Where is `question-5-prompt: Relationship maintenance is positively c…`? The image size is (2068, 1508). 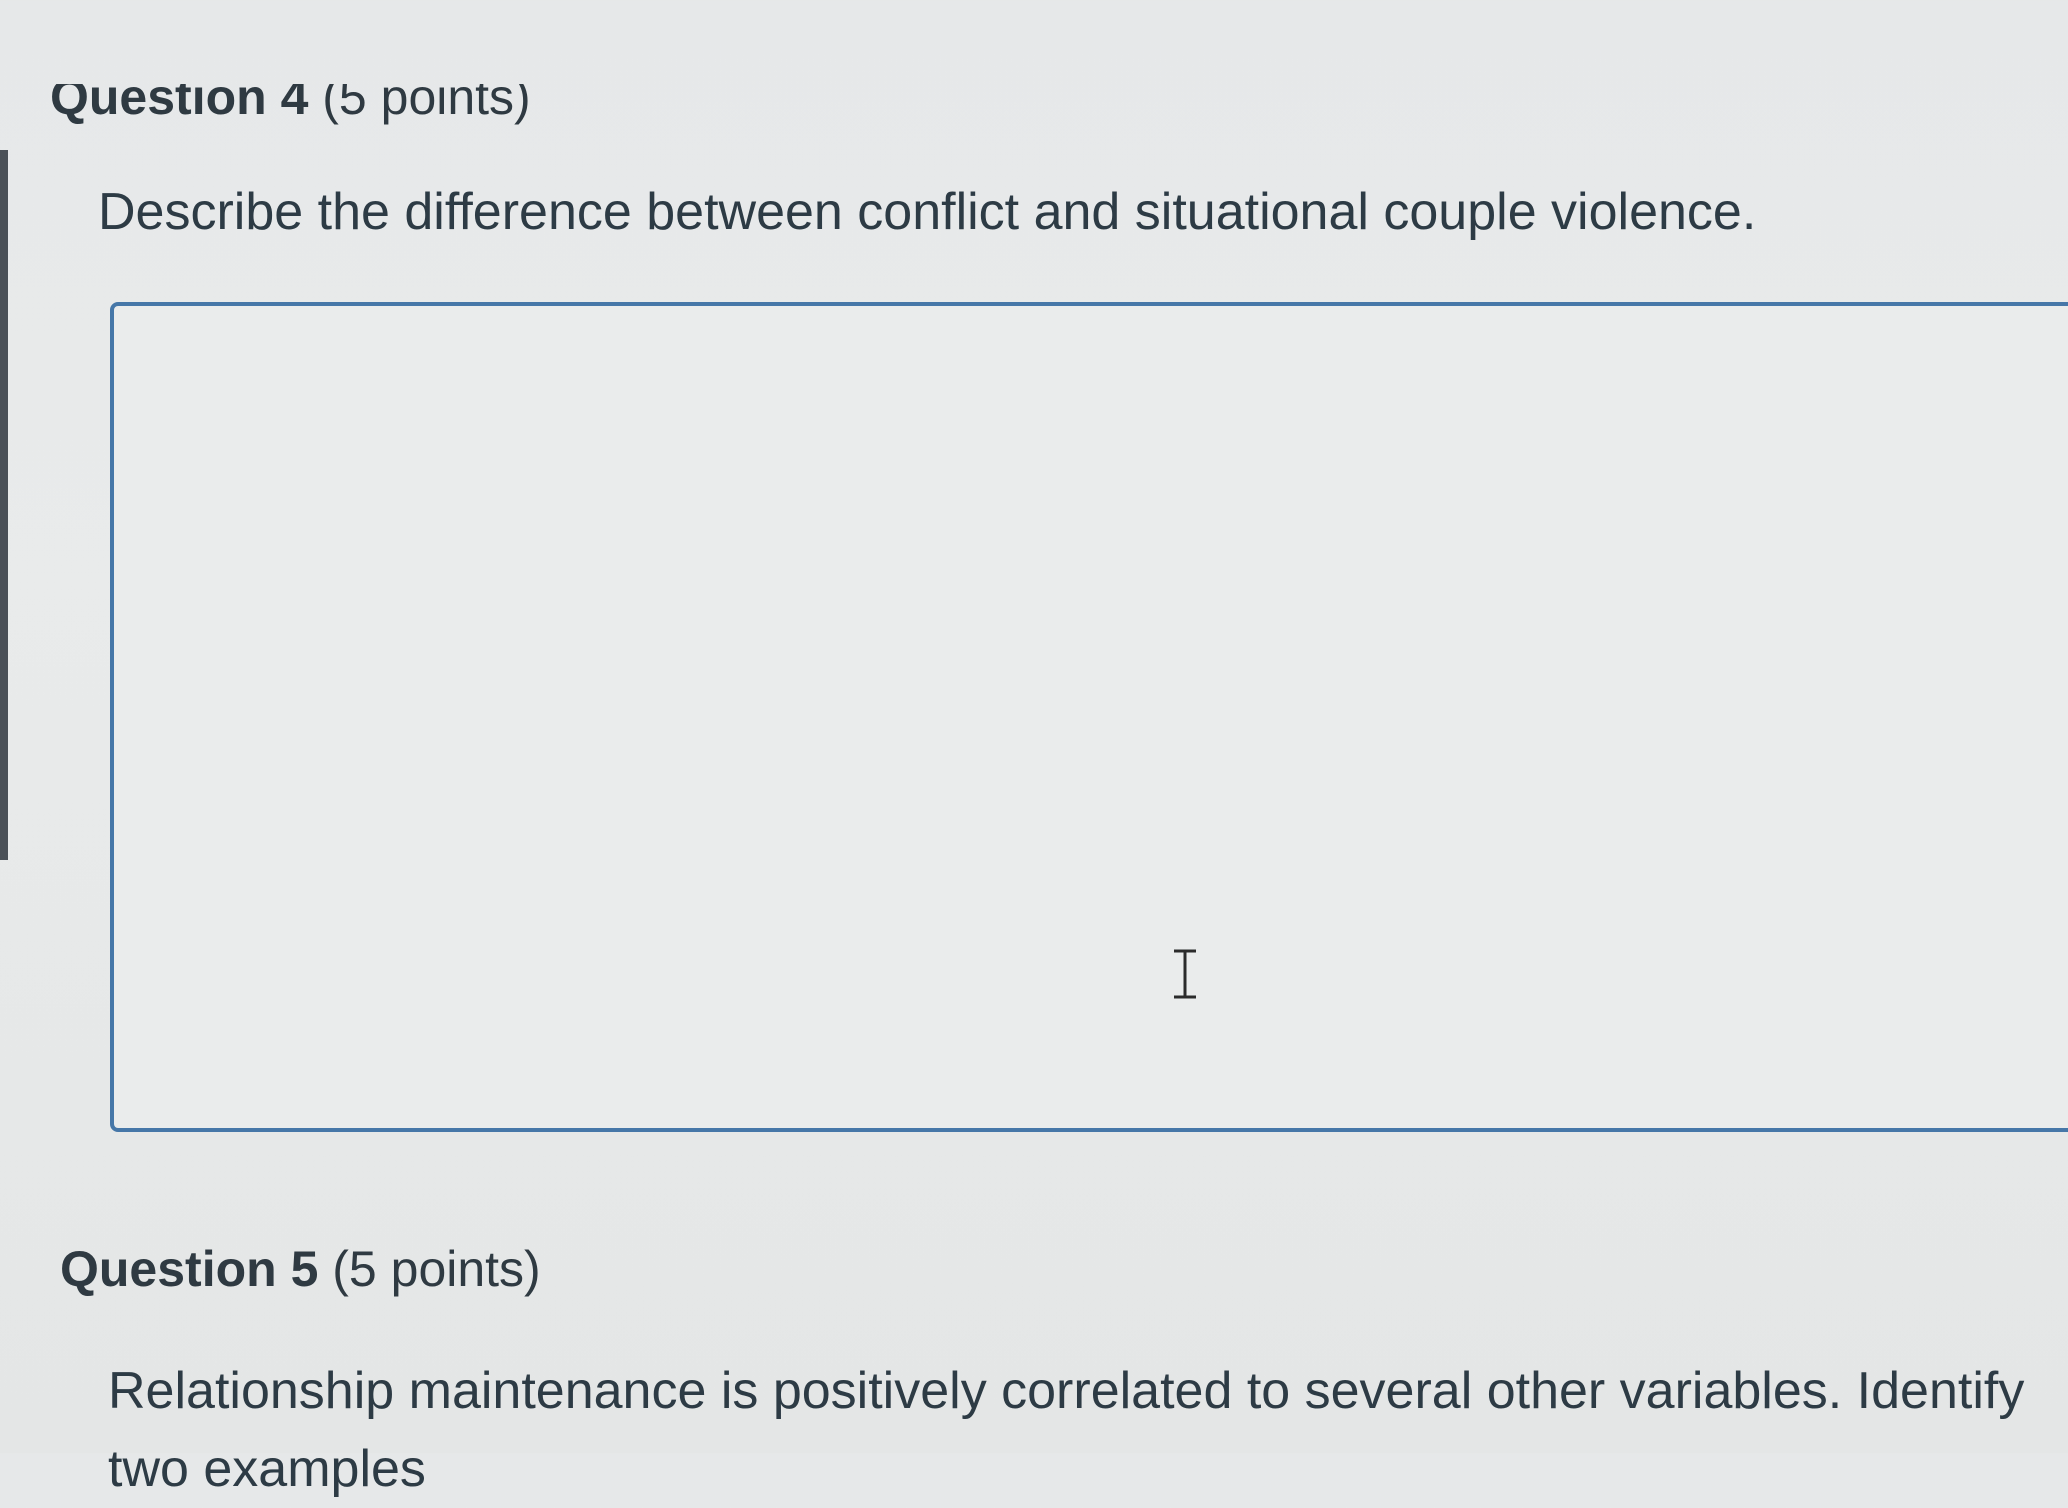
question-5-prompt: Relationship maintenance is positively c… is located at coordinates (1066, 1430).